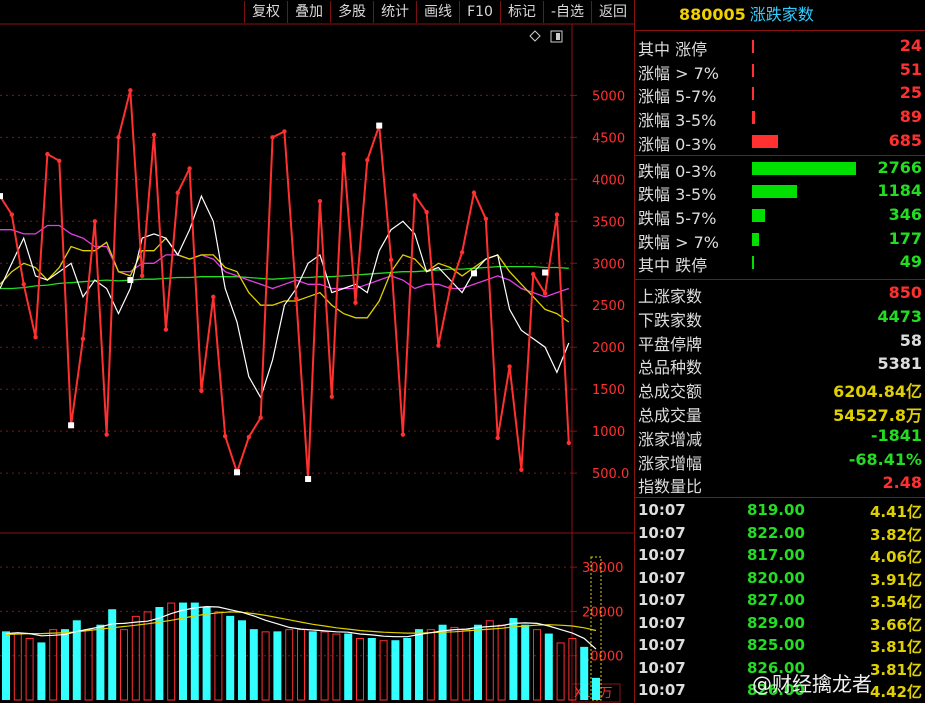  I want to click on stat-label: 下跌家数, so click(670, 320).